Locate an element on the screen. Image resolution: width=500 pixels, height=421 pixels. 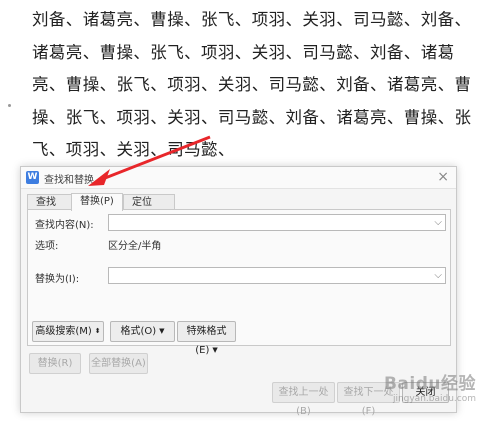
dialog-titlebar: W 查找和替换 × is located at coordinates (238, 178).